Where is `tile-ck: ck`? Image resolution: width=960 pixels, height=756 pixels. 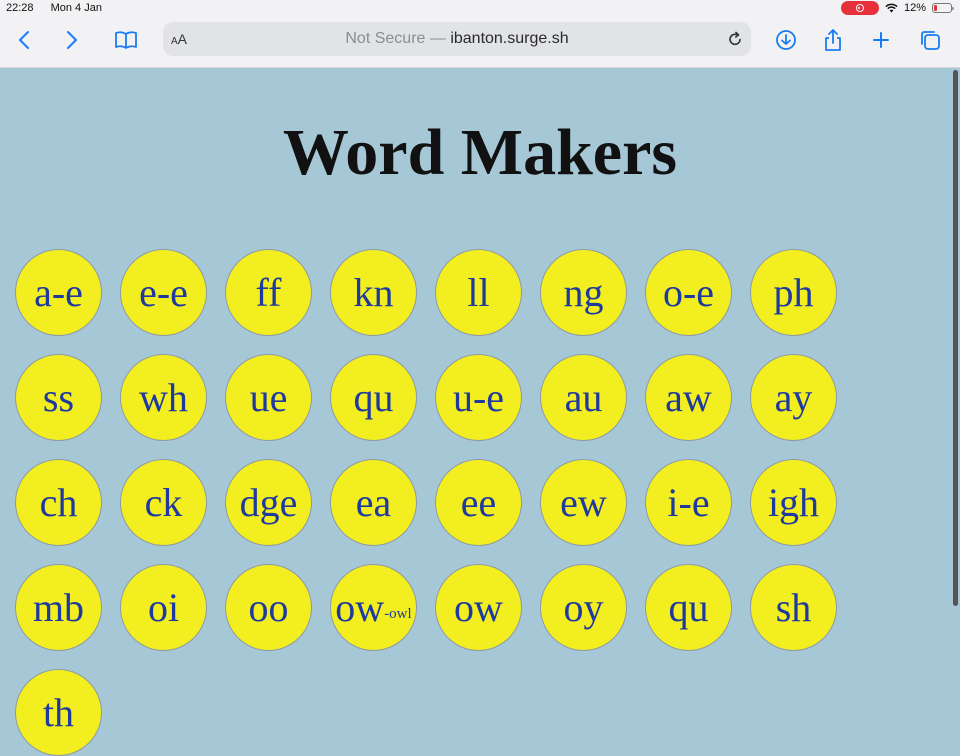
tile-ck: ck is located at coordinates (163, 502).